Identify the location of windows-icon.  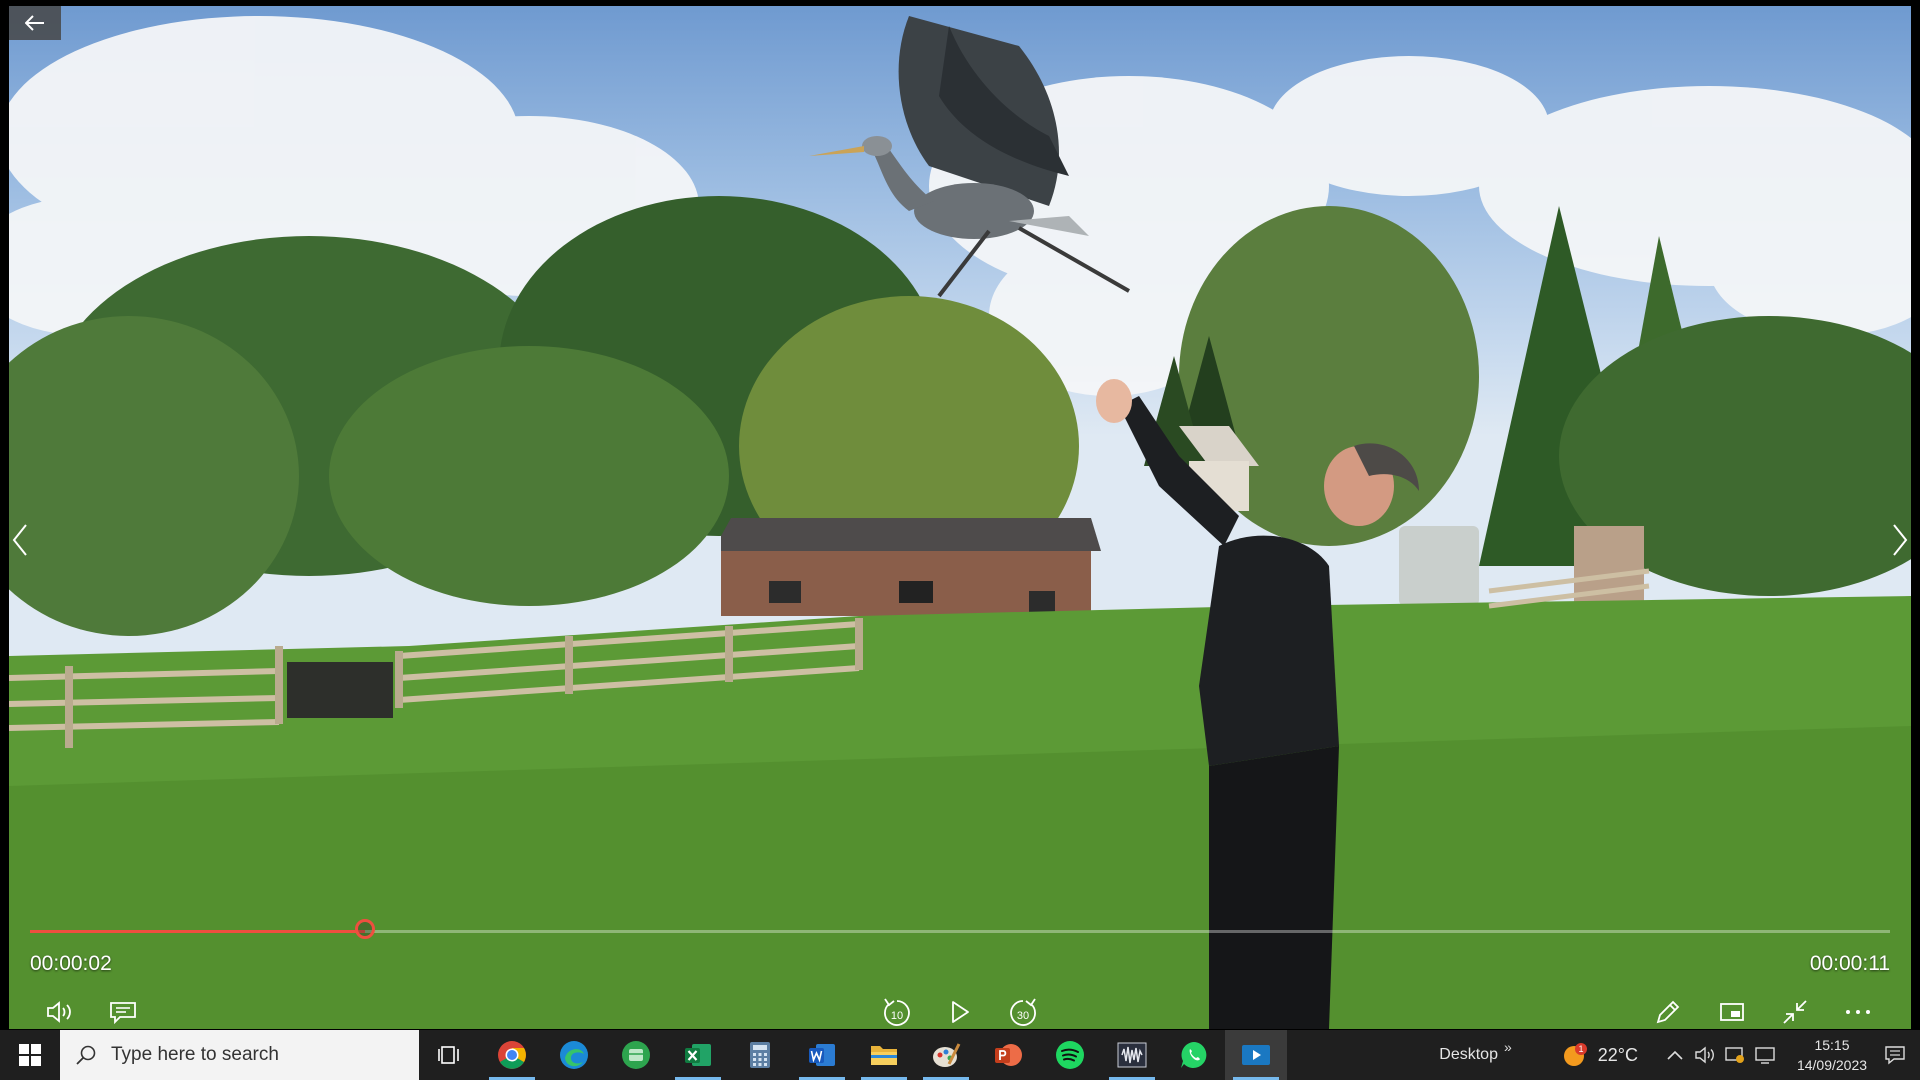
(30, 1055).